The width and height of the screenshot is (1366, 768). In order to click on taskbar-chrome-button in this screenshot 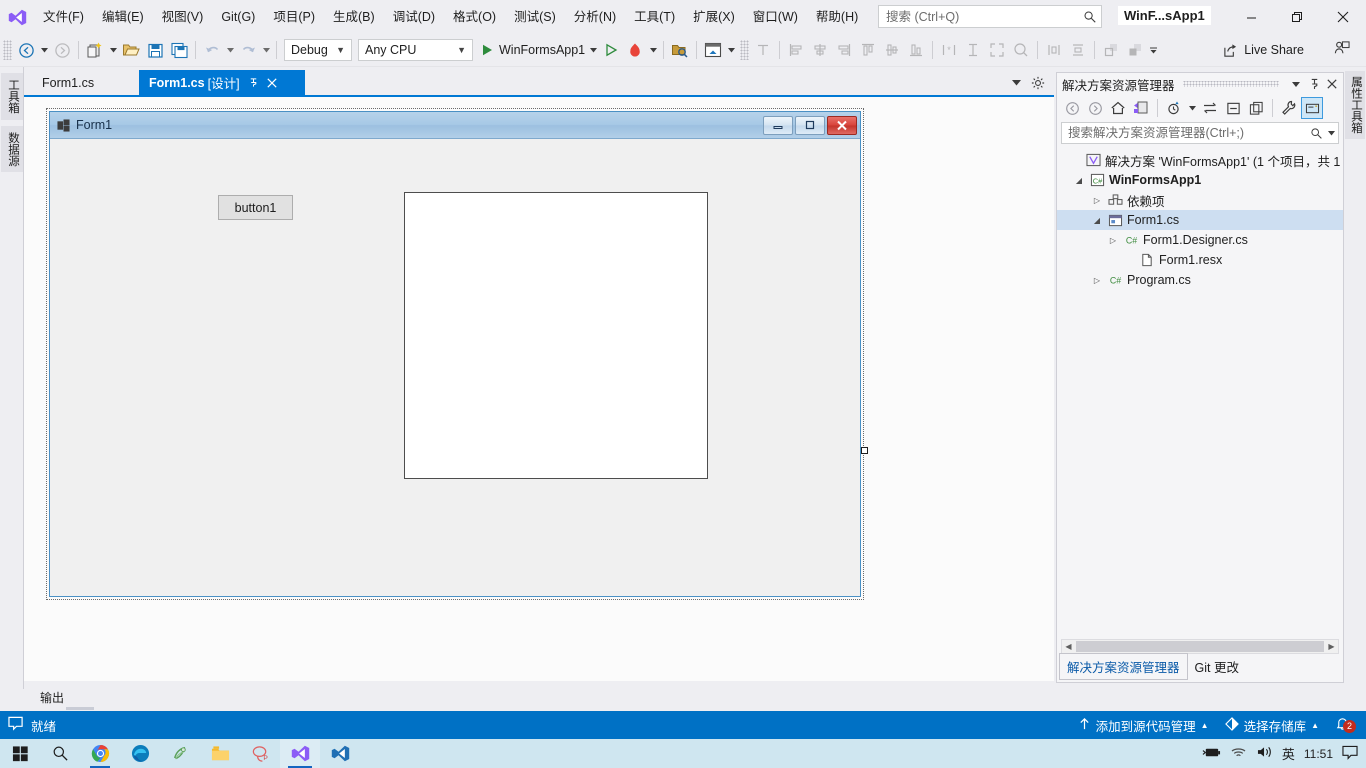, I will do `click(100, 753)`.